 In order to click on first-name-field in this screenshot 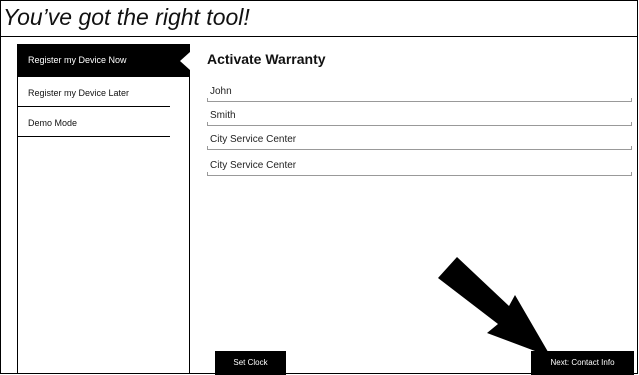, I will do `click(419, 92)`.